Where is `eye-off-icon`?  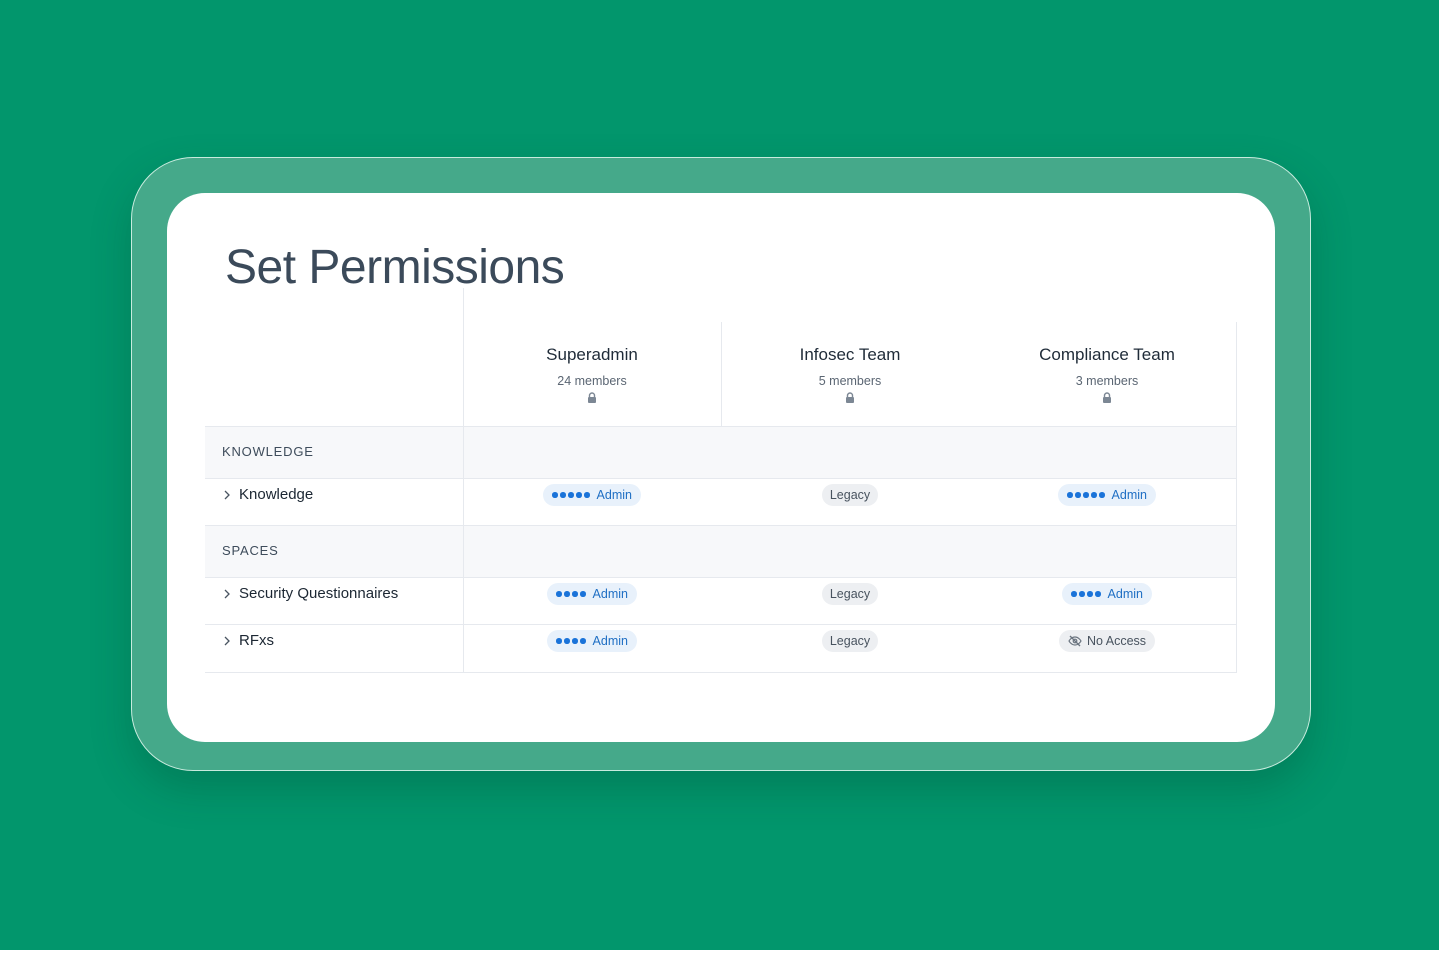 eye-off-icon is located at coordinates (1075, 641).